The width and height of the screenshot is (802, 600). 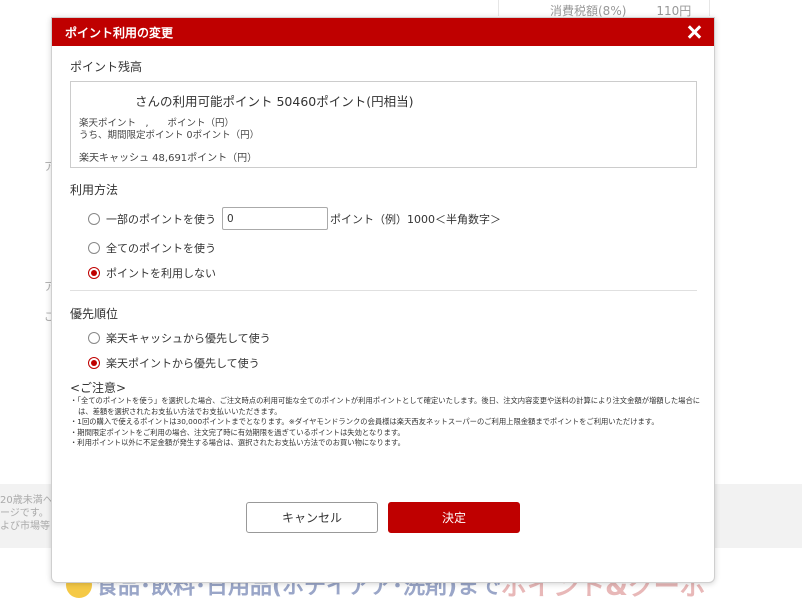 What do you see at coordinates (274, 101) in the screenshot?
I see `available-points-text: さんの利用可能ポイント 50460ポイント(円相当)` at bounding box center [274, 101].